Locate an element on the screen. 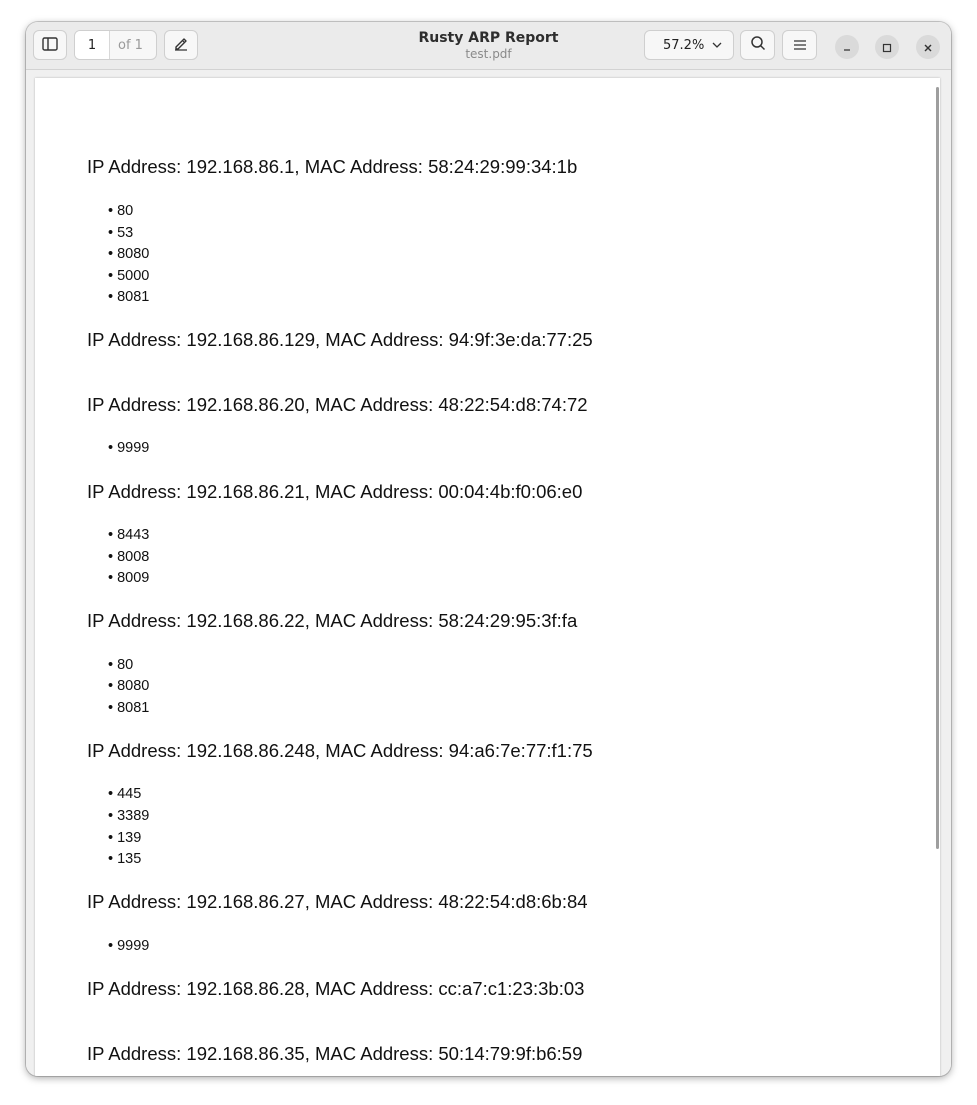 The width and height of the screenshot is (977, 1105). chevron-down-icon is located at coordinates (717, 47).